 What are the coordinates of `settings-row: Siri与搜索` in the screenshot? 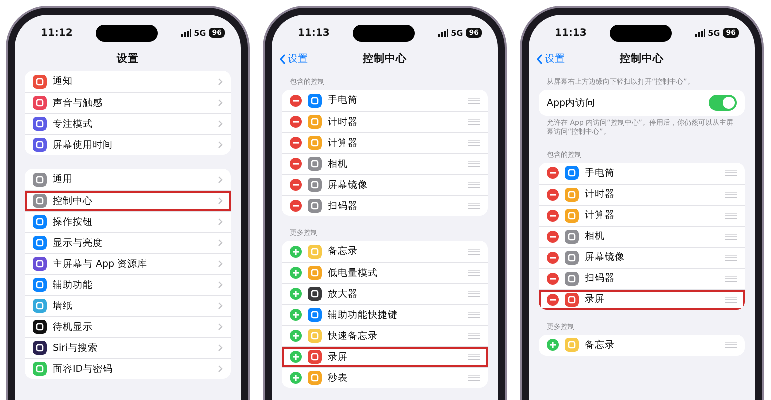 It's located at (128, 347).